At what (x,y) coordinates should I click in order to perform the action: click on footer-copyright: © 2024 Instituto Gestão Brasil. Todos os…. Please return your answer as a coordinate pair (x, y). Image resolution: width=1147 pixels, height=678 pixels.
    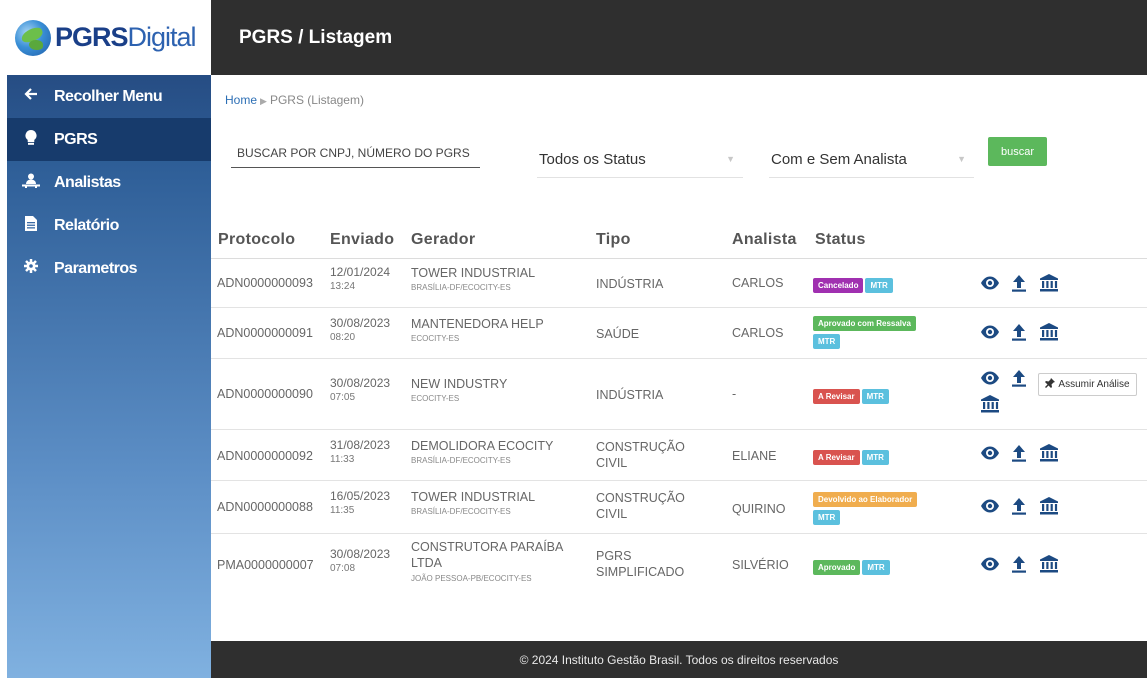
    Looking at the image, I should click on (679, 659).